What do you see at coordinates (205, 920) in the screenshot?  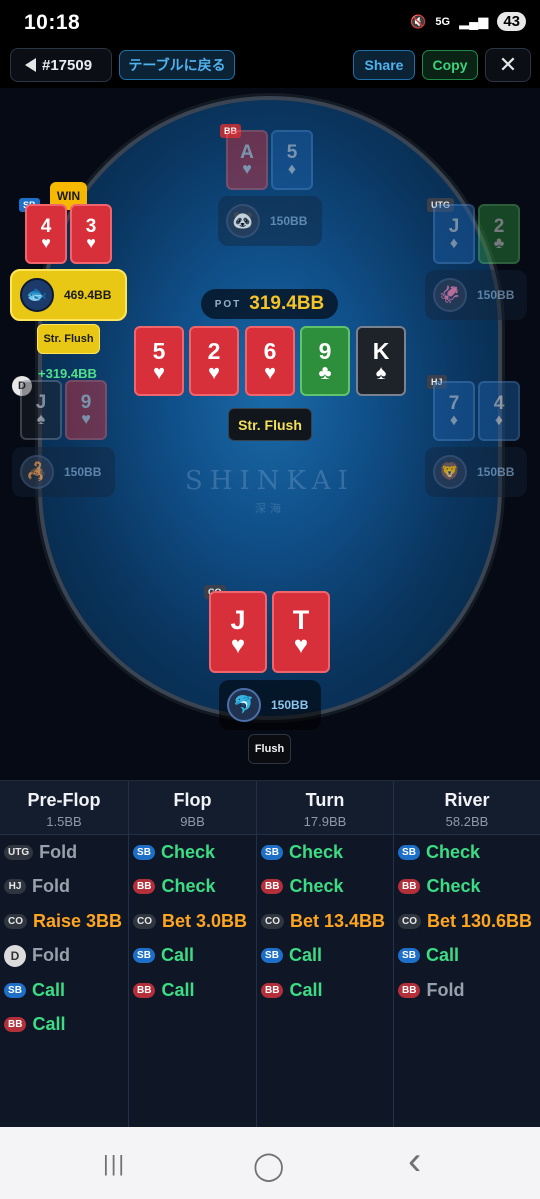 I see `action-text: Bet 3.0BB` at bounding box center [205, 920].